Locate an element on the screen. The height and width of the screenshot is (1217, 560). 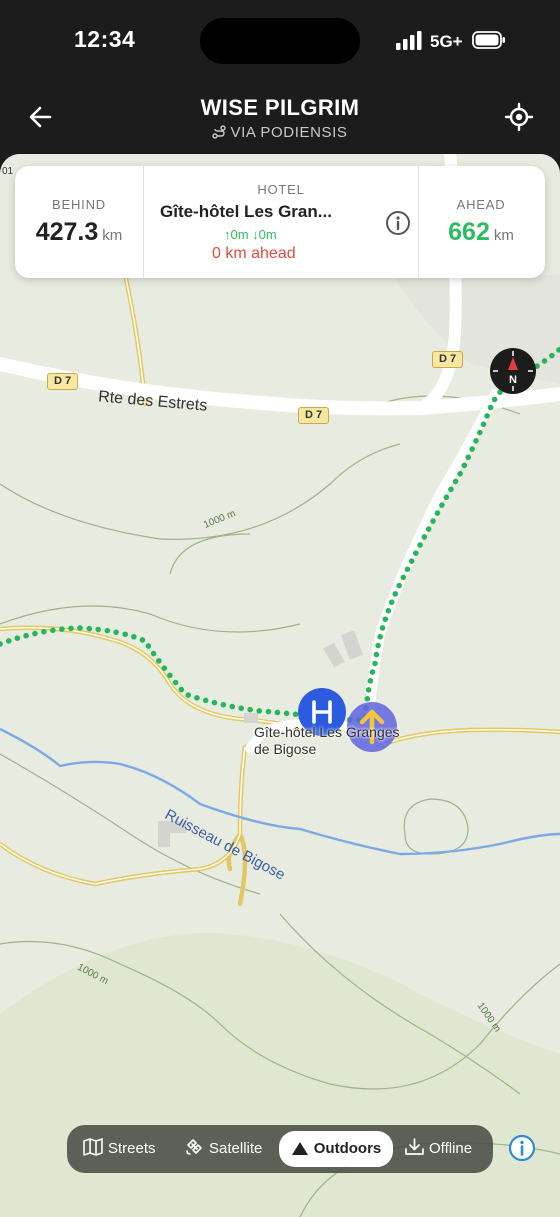
behind-section: BEHIND 427.3 km is located at coordinates (79, 222).